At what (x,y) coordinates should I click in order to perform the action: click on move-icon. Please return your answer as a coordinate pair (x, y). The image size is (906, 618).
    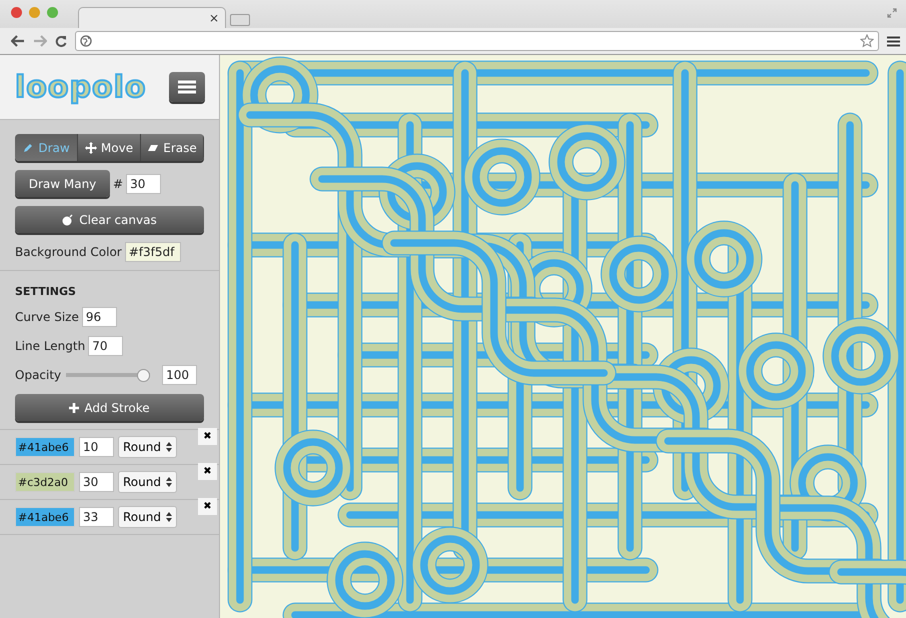
    Looking at the image, I should click on (90, 148).